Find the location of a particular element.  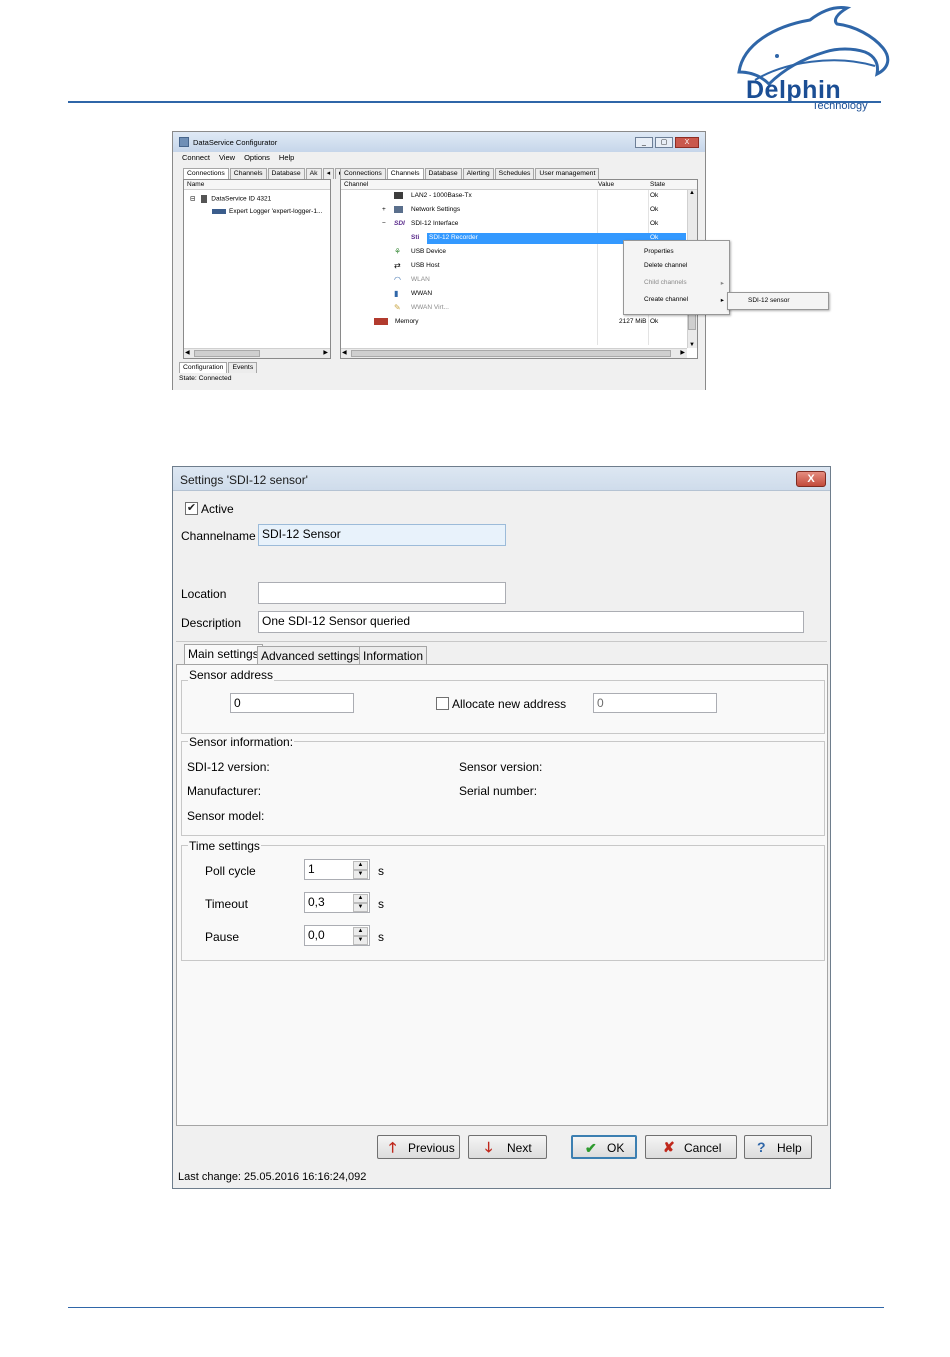

maximize-button: ▢ is located at coordinates (664, 142).